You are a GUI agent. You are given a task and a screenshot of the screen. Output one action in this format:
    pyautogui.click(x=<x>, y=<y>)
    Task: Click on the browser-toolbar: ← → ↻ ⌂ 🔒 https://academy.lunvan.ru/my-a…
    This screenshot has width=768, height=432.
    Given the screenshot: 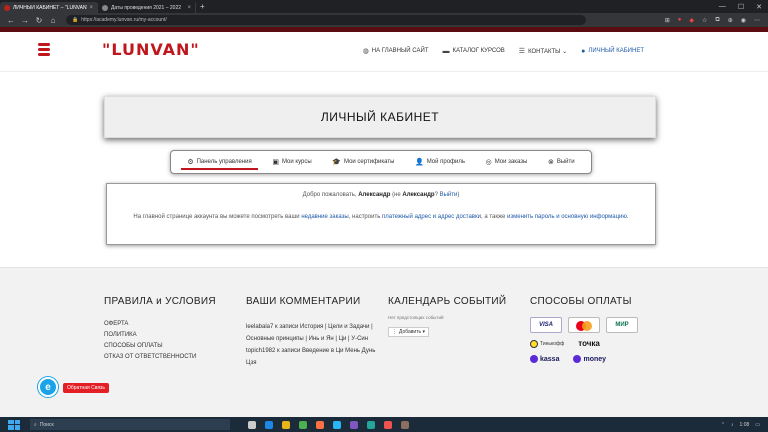 What is the action you would take?
    pyautogui.click(x=384, y=20)
    